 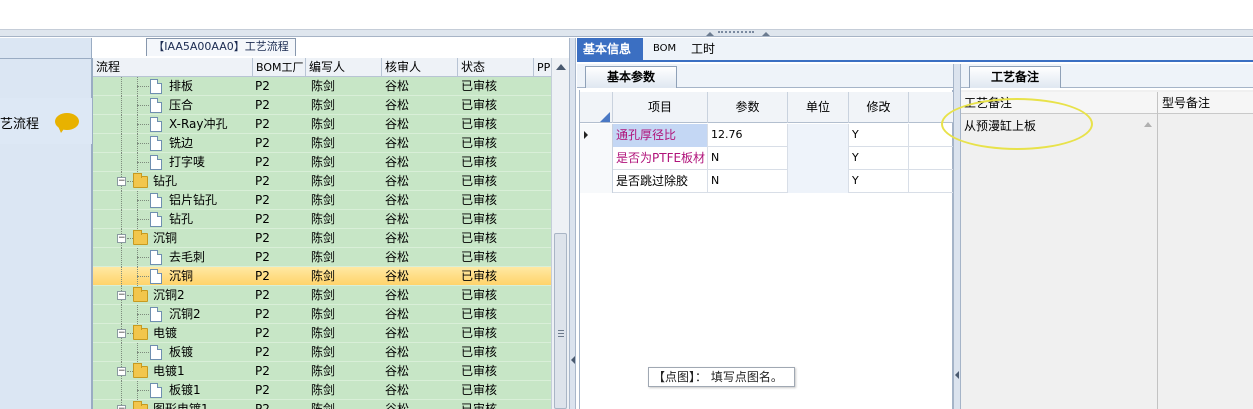 What do you see at coordinates (496, 67) in the screenshot?
I see `col-header-status: 状态` at bounding box center [496, 67].